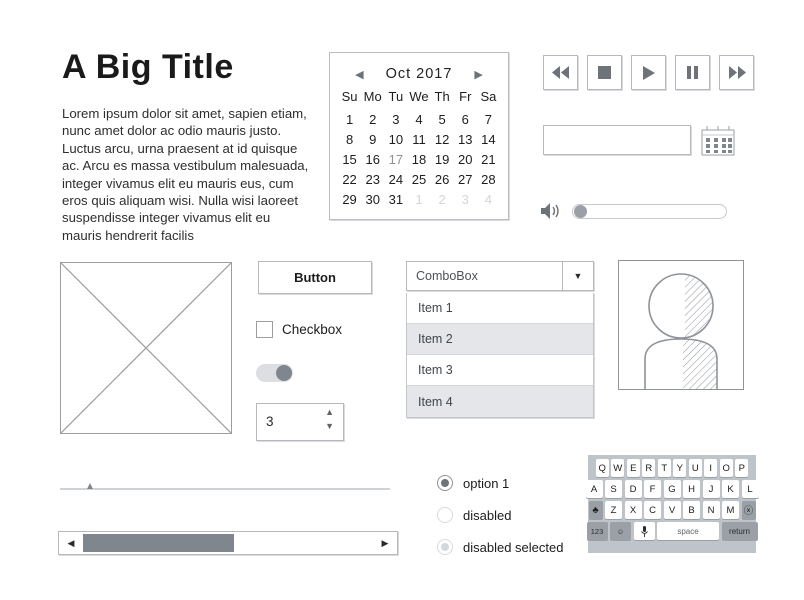  What do you see at coordinates (500, 339) in the screenshot?
I see `combobox-item: Item 2` at bounding box center [500, 339].